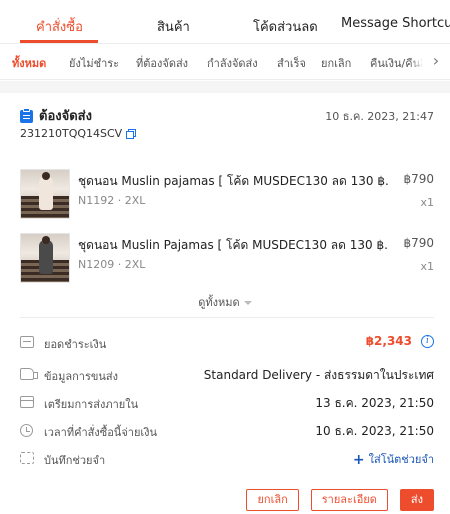  What do you see at coordinates (26, 115) in the screenshot?
I see `clipboard-icon` at bounding box center [26, 115].